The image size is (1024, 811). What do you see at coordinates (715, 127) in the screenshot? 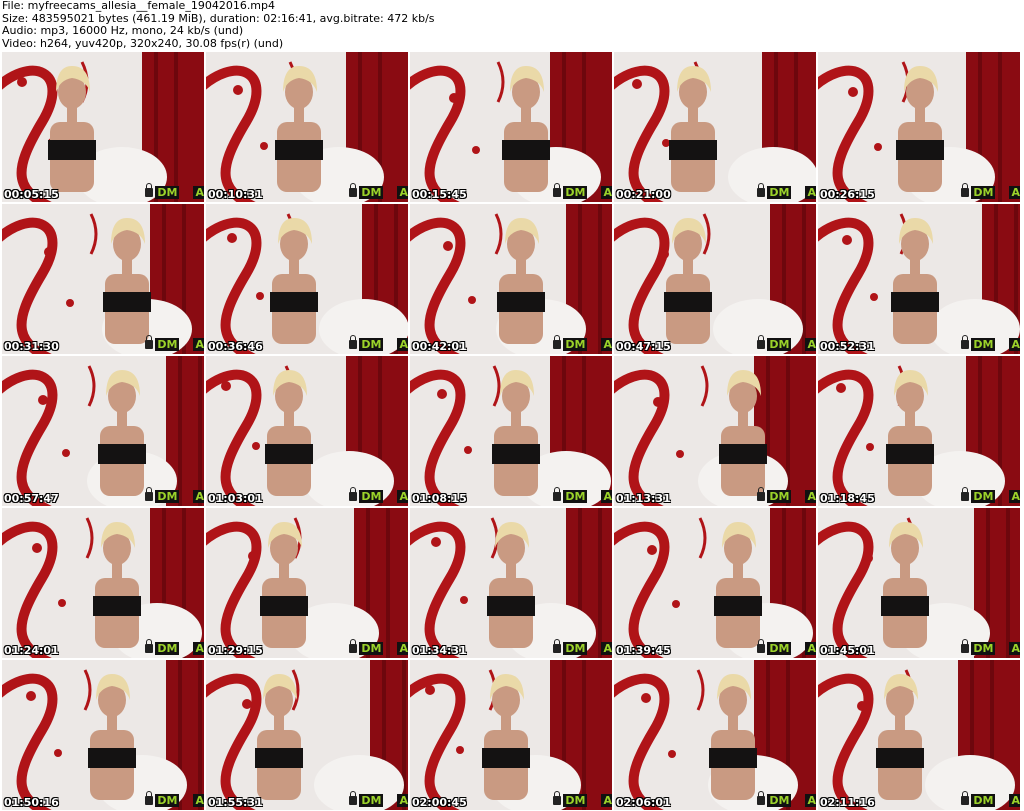
I see `video-thumbnail: 00:21:00 DM A` at bounding box center [715, 127].